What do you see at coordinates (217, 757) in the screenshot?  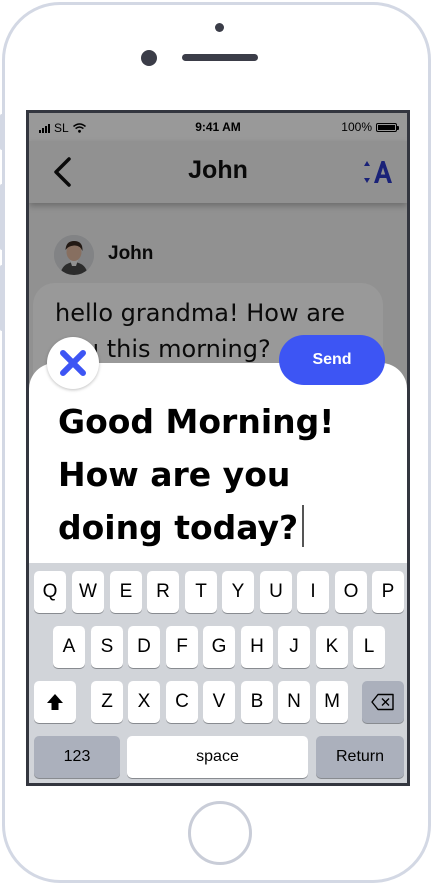 I see `space-key: space` at bounding box center [217, 757].